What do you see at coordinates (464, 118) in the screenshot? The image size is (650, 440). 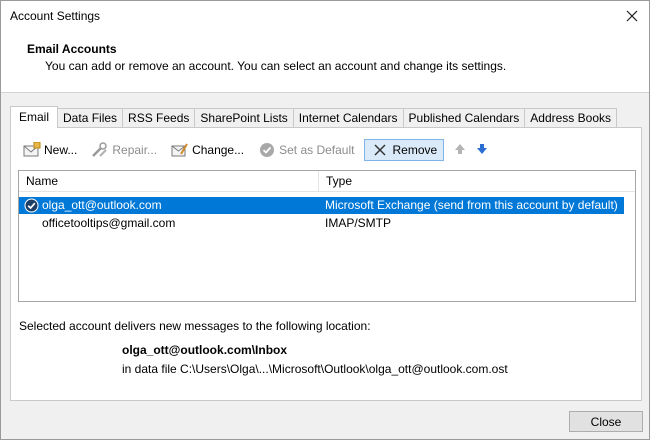 I see `tab-published-calendars: Published Calendars` at bounding box center [464, 118].